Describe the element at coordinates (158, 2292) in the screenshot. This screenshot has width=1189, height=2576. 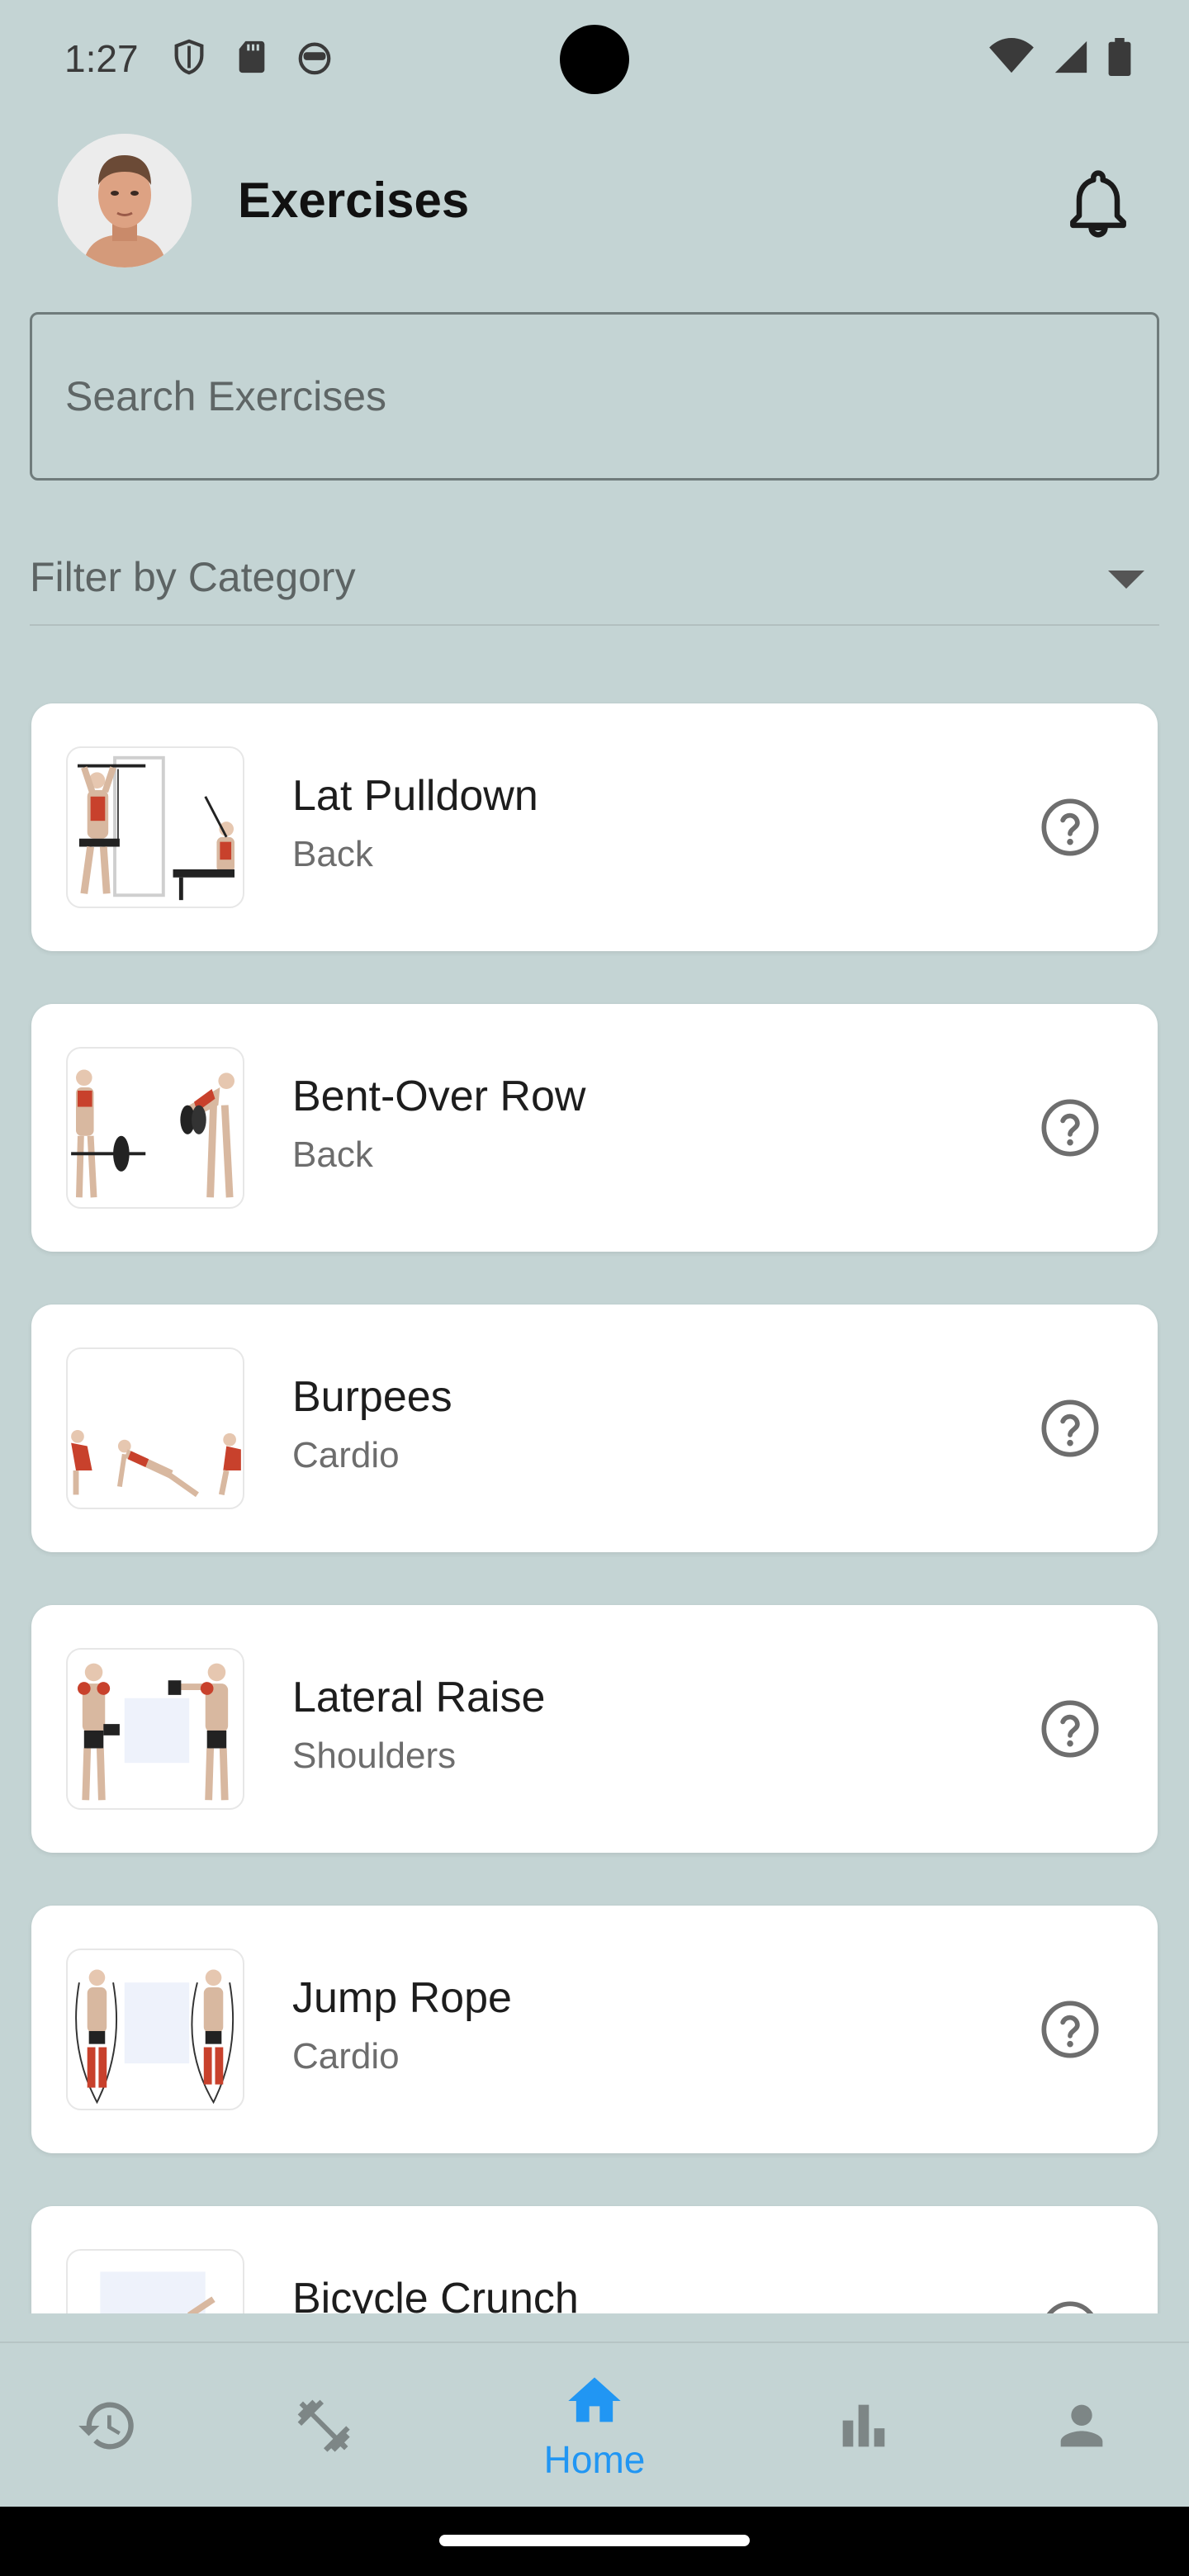
I see `bicycle-crunch-illustration` at that location.